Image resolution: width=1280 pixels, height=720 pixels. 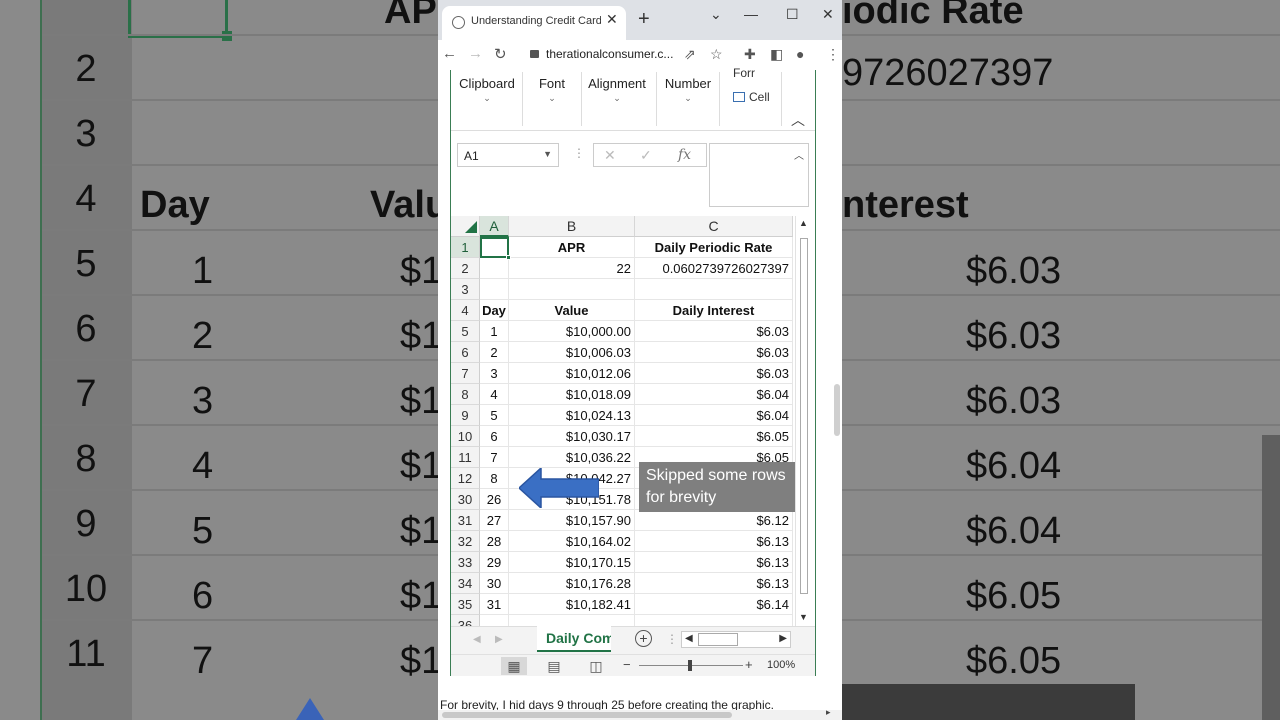 I want to click on cell-b: $10,012.06, so click(x=572, y=373).